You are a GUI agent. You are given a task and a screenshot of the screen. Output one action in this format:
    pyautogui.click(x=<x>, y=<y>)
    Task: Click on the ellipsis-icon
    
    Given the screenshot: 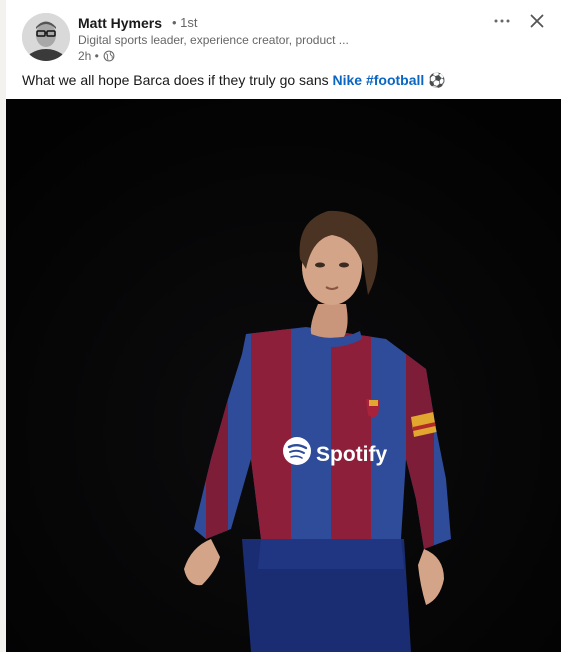 What is the action you would take?
    pyautogui.click(x=502, y=21)
    